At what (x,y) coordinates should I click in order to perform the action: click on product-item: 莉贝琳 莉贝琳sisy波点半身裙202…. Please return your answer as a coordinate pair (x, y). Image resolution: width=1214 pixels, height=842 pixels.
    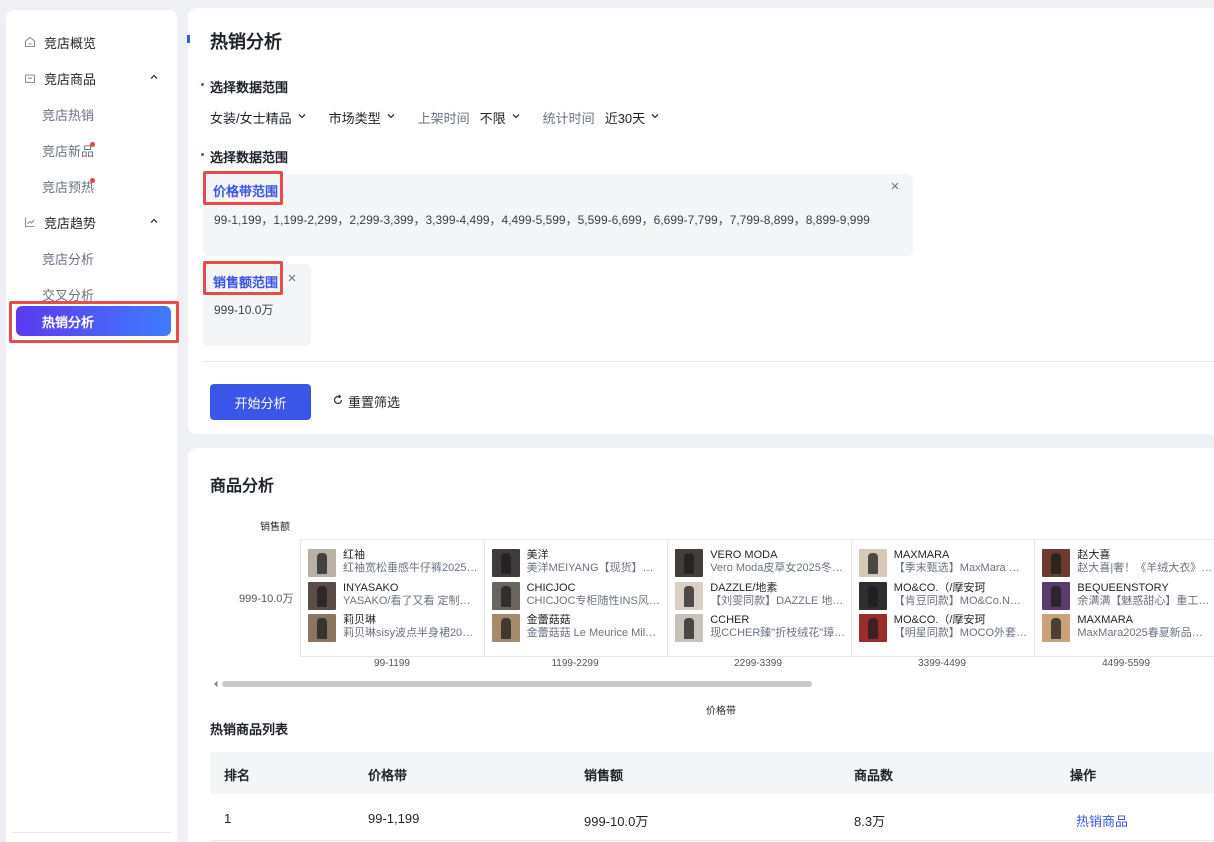
    Looking at the image, I should click on (396, 630).